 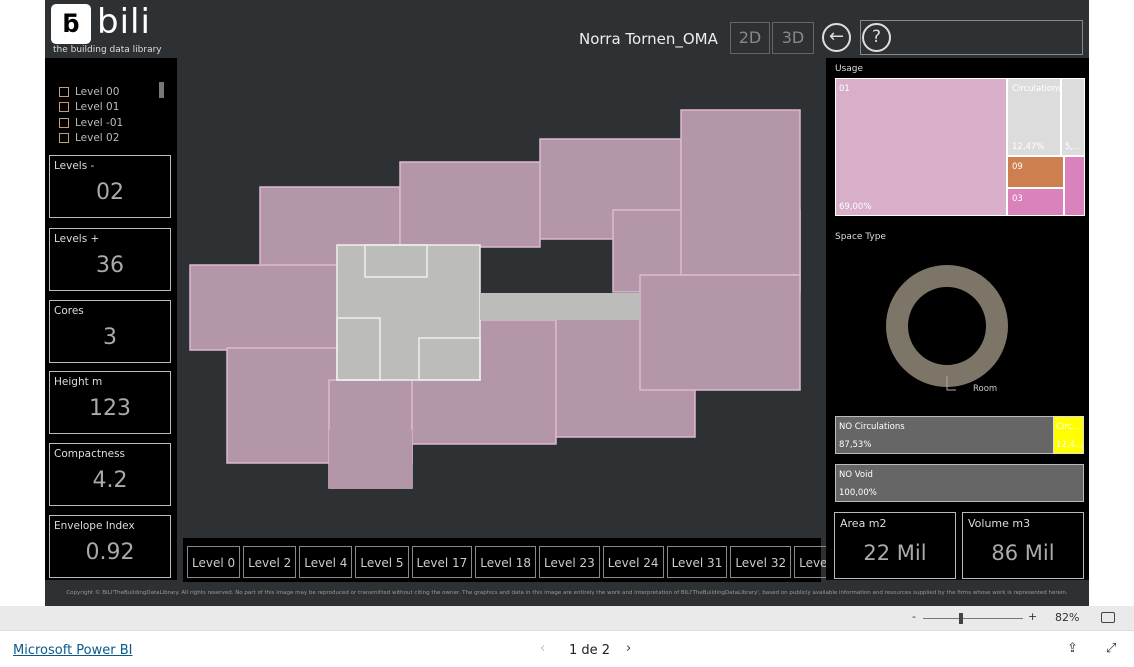 What do you see at coordinates (849, 69) in the screenshot?
I see `usage-title: Usage` at bounding box center [849, 69].